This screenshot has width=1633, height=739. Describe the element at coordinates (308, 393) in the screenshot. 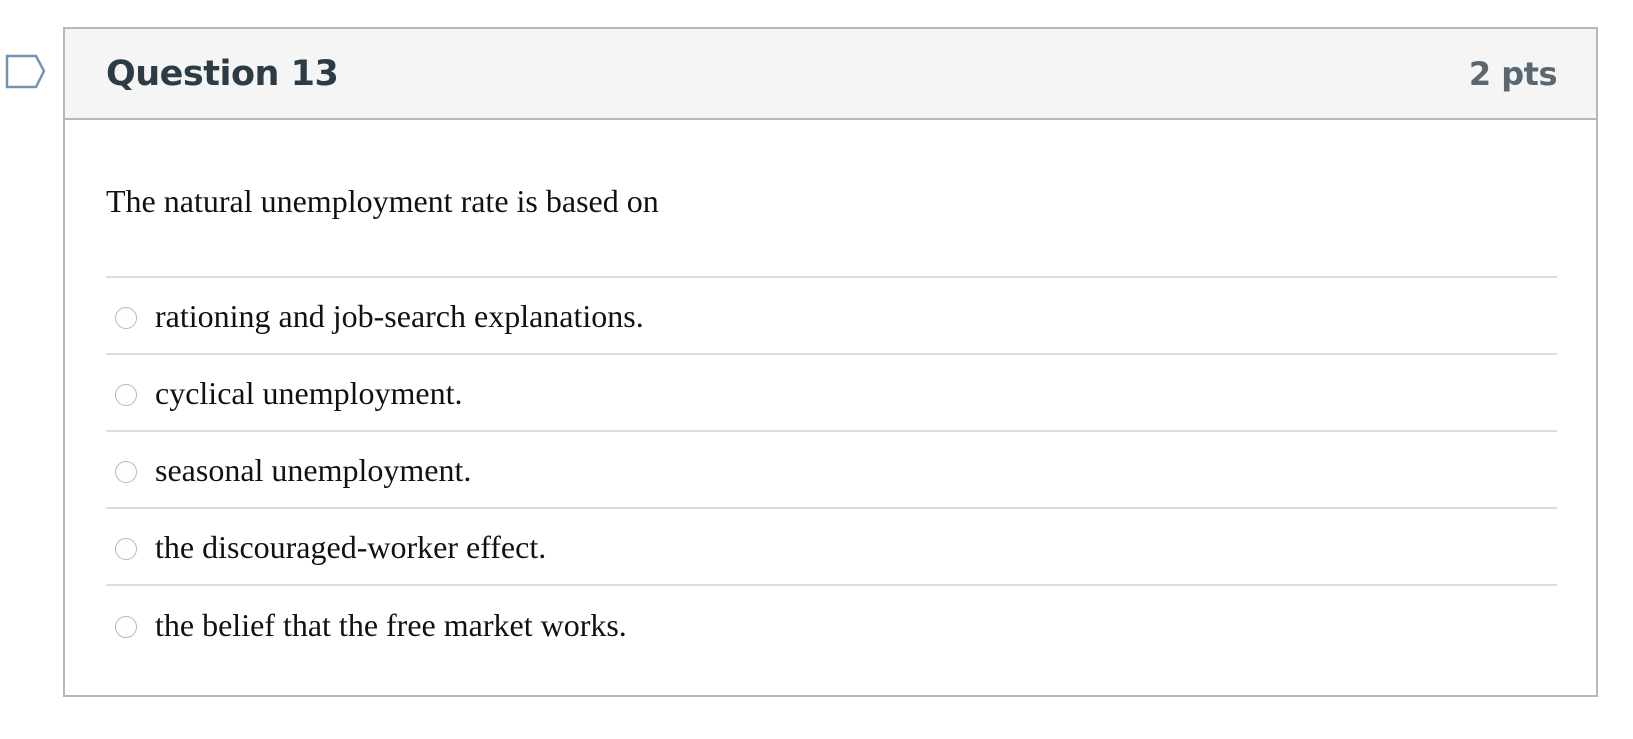

I see `answer-label: cyclical unemployment.` at that location.